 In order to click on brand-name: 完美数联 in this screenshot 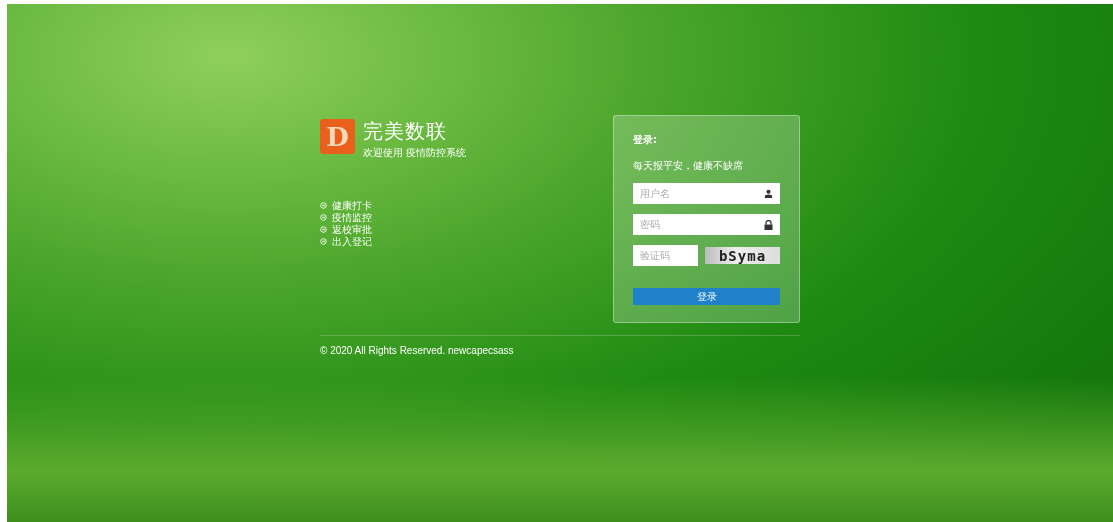, I will do `click(405, 131)`.